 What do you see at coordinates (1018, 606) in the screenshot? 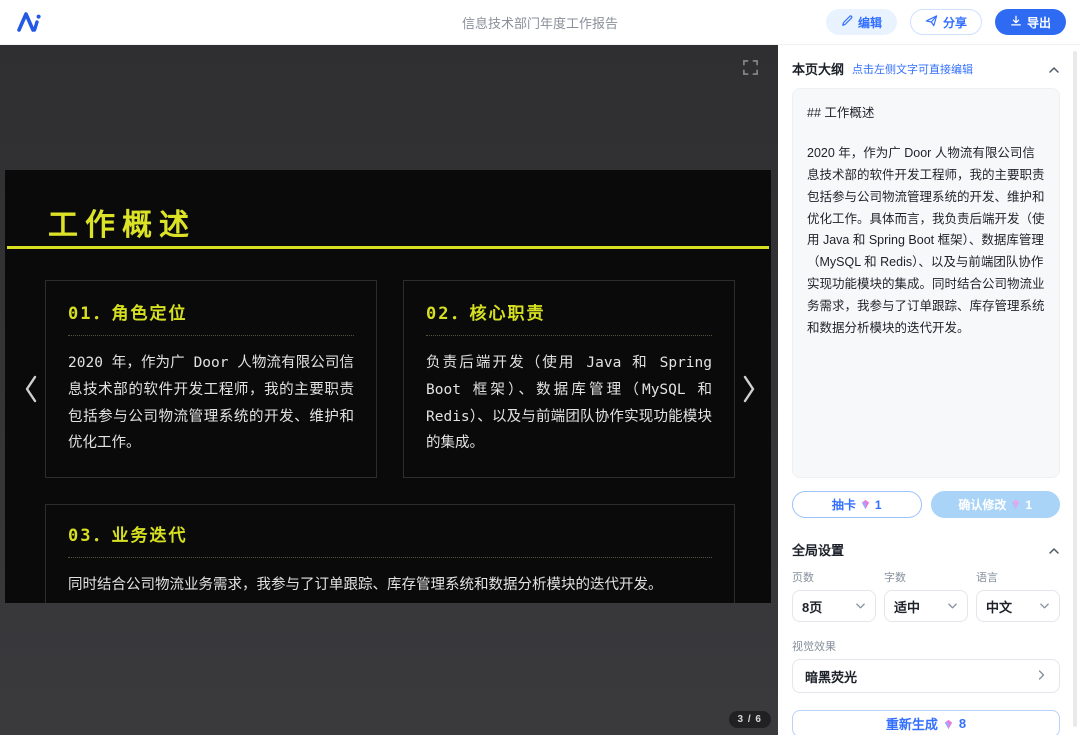
I see `language-select: 中文` at bounding box center [1018, 606].